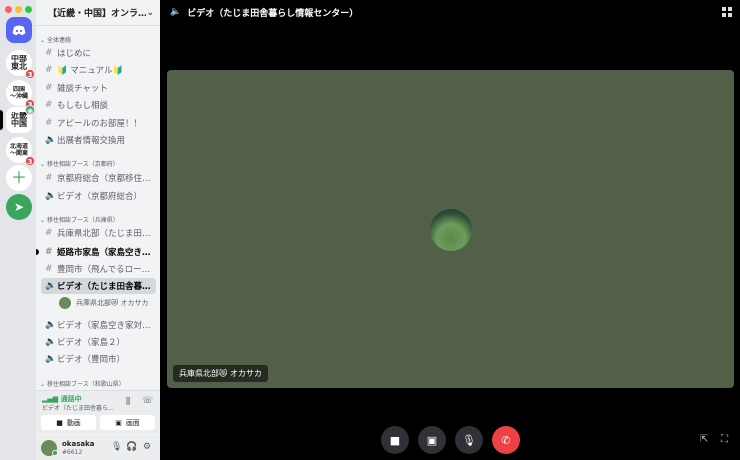 This screenshot has height=460, width=740. Describe the element at coordinates (704, 439) in the screenshot. I see `popout-icon: ⇱` at that location.